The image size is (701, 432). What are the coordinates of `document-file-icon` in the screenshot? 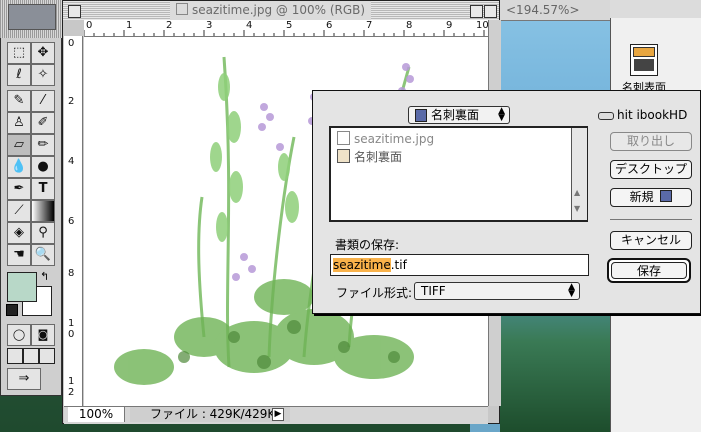 It's located at (343, 156).